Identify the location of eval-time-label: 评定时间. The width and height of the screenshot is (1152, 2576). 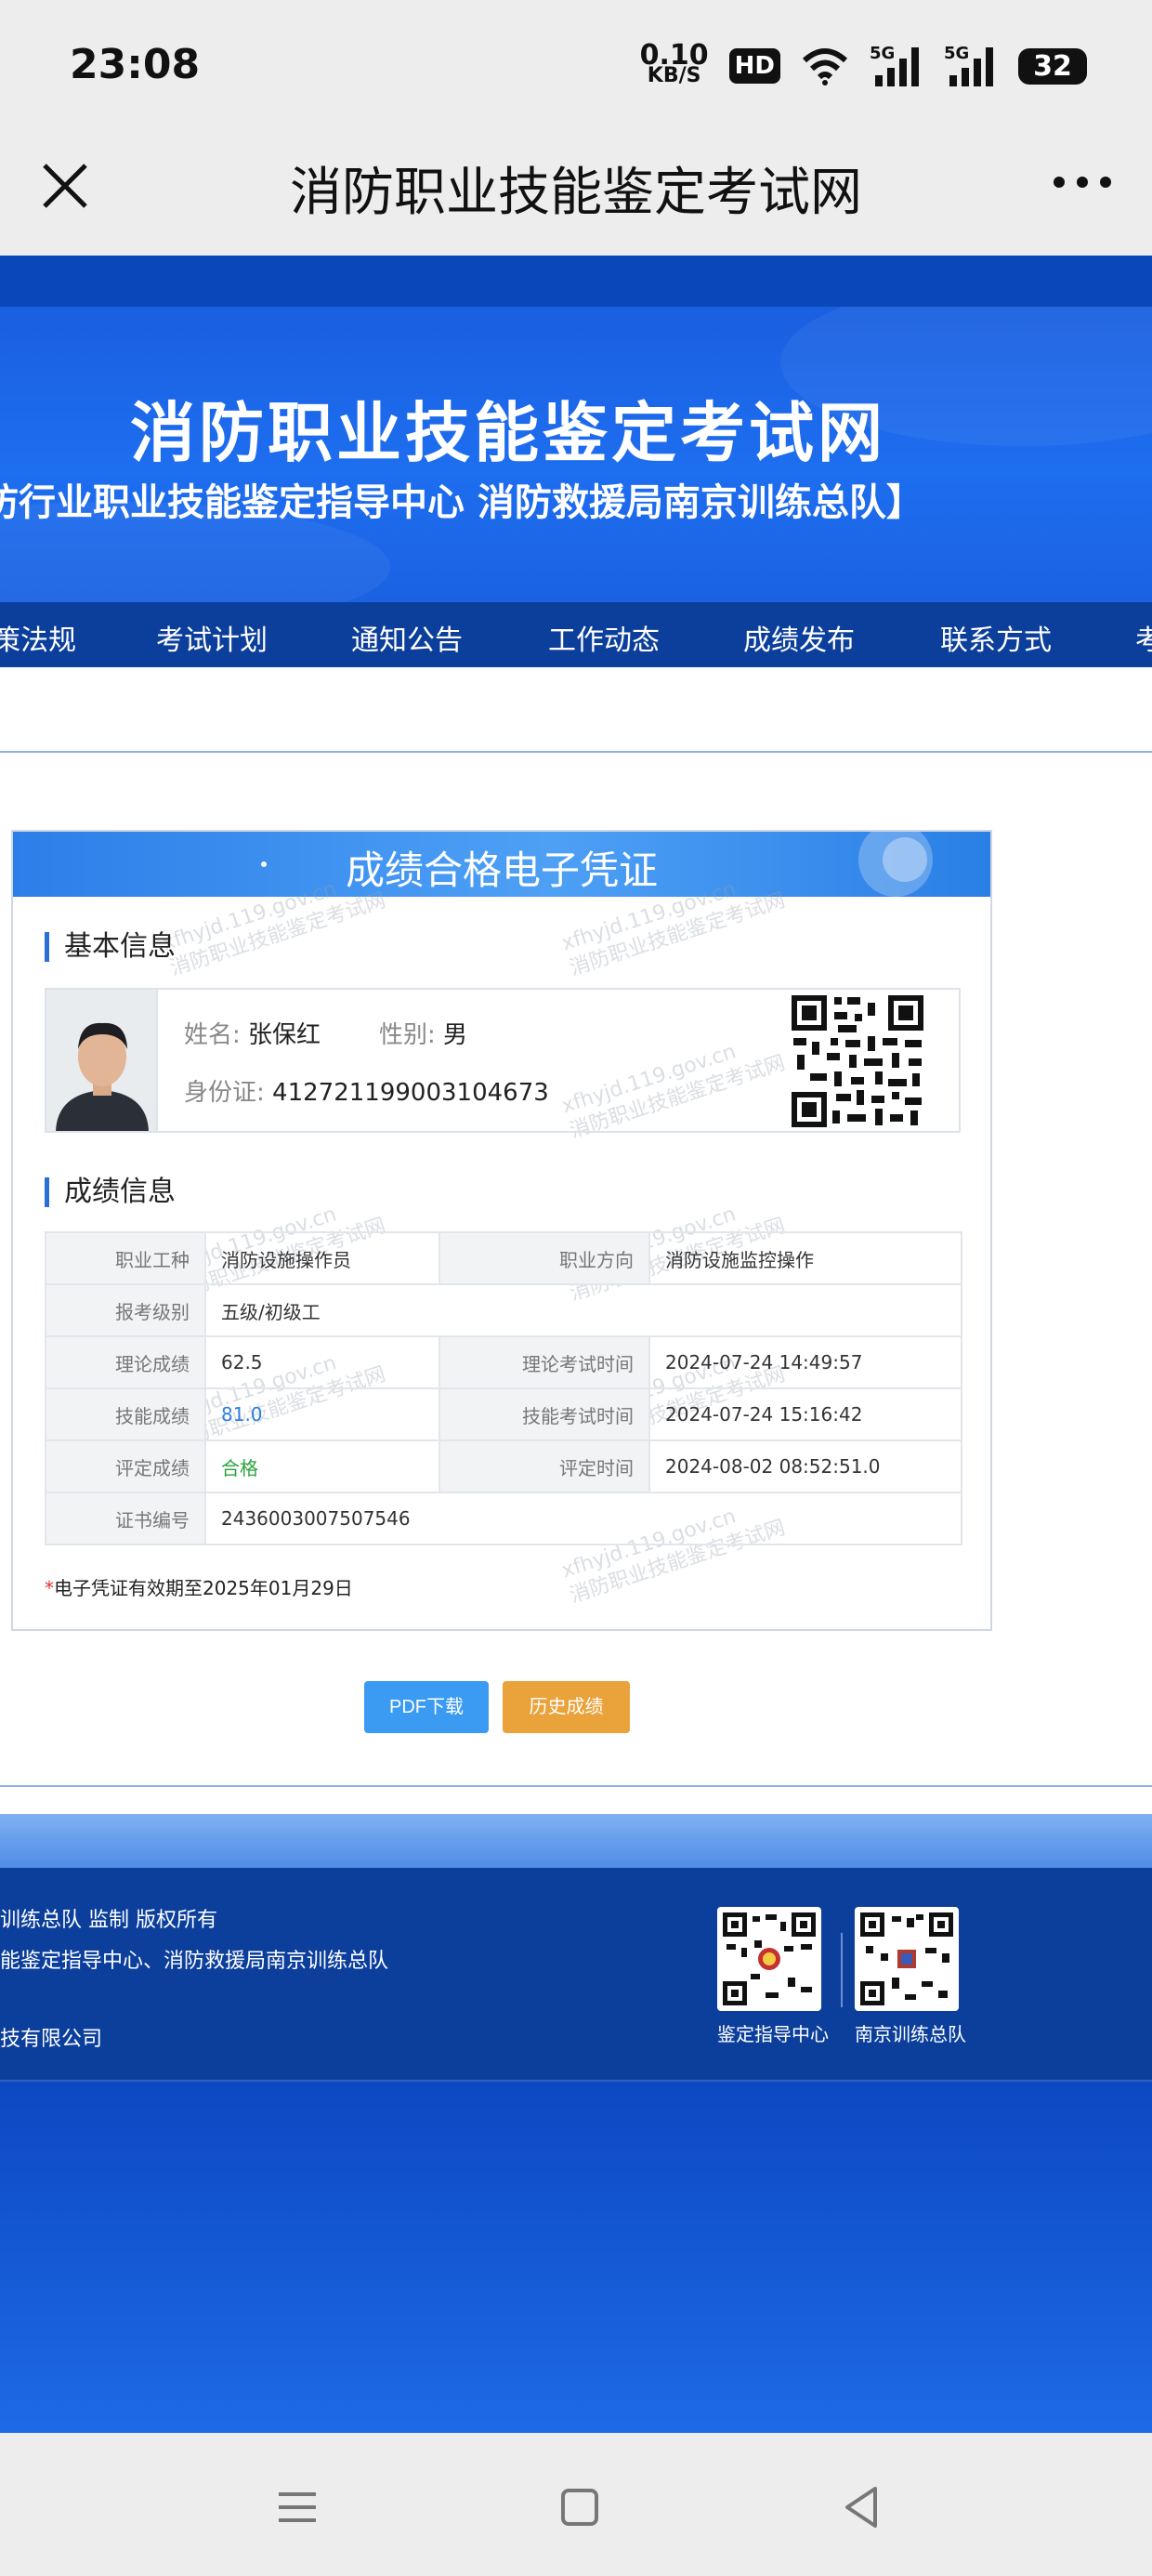
(544, 1466).